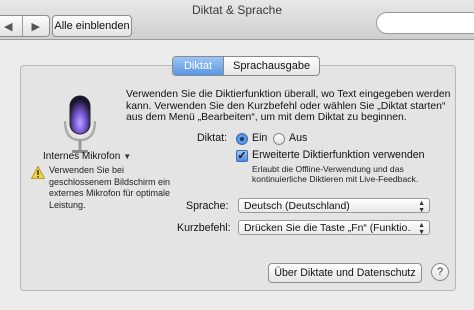  What do you see at coordinates (207, 206) in the screenshot?
I see `language-label: Sprache:` at bounding box center [207, 206].